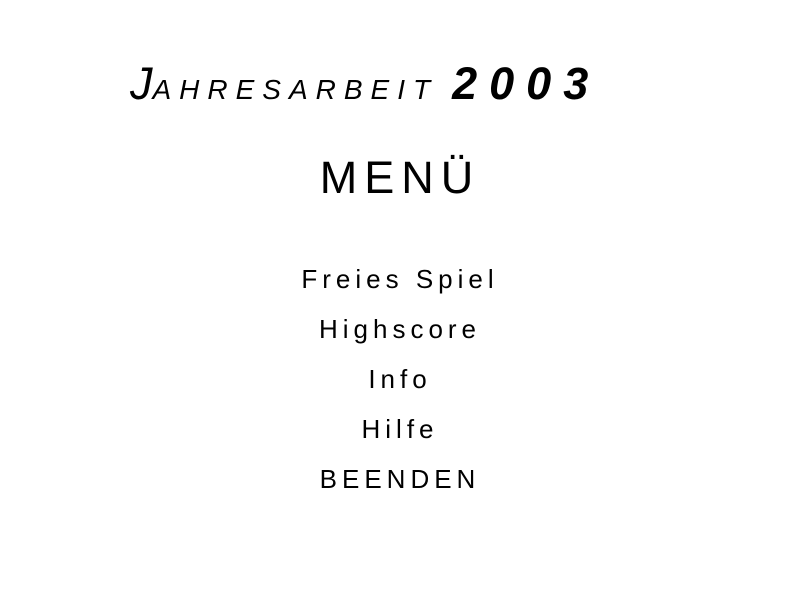 This screenshot has height=600, width=800. I want to click on menu-item-help: Hilfe, so click(400, 429).